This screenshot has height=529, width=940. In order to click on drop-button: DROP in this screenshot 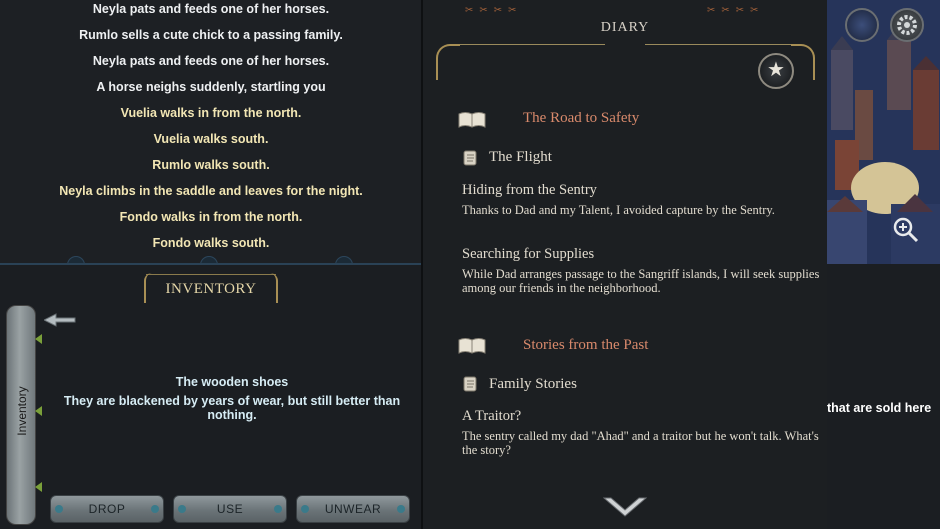, I will do `click(107, 509)`.